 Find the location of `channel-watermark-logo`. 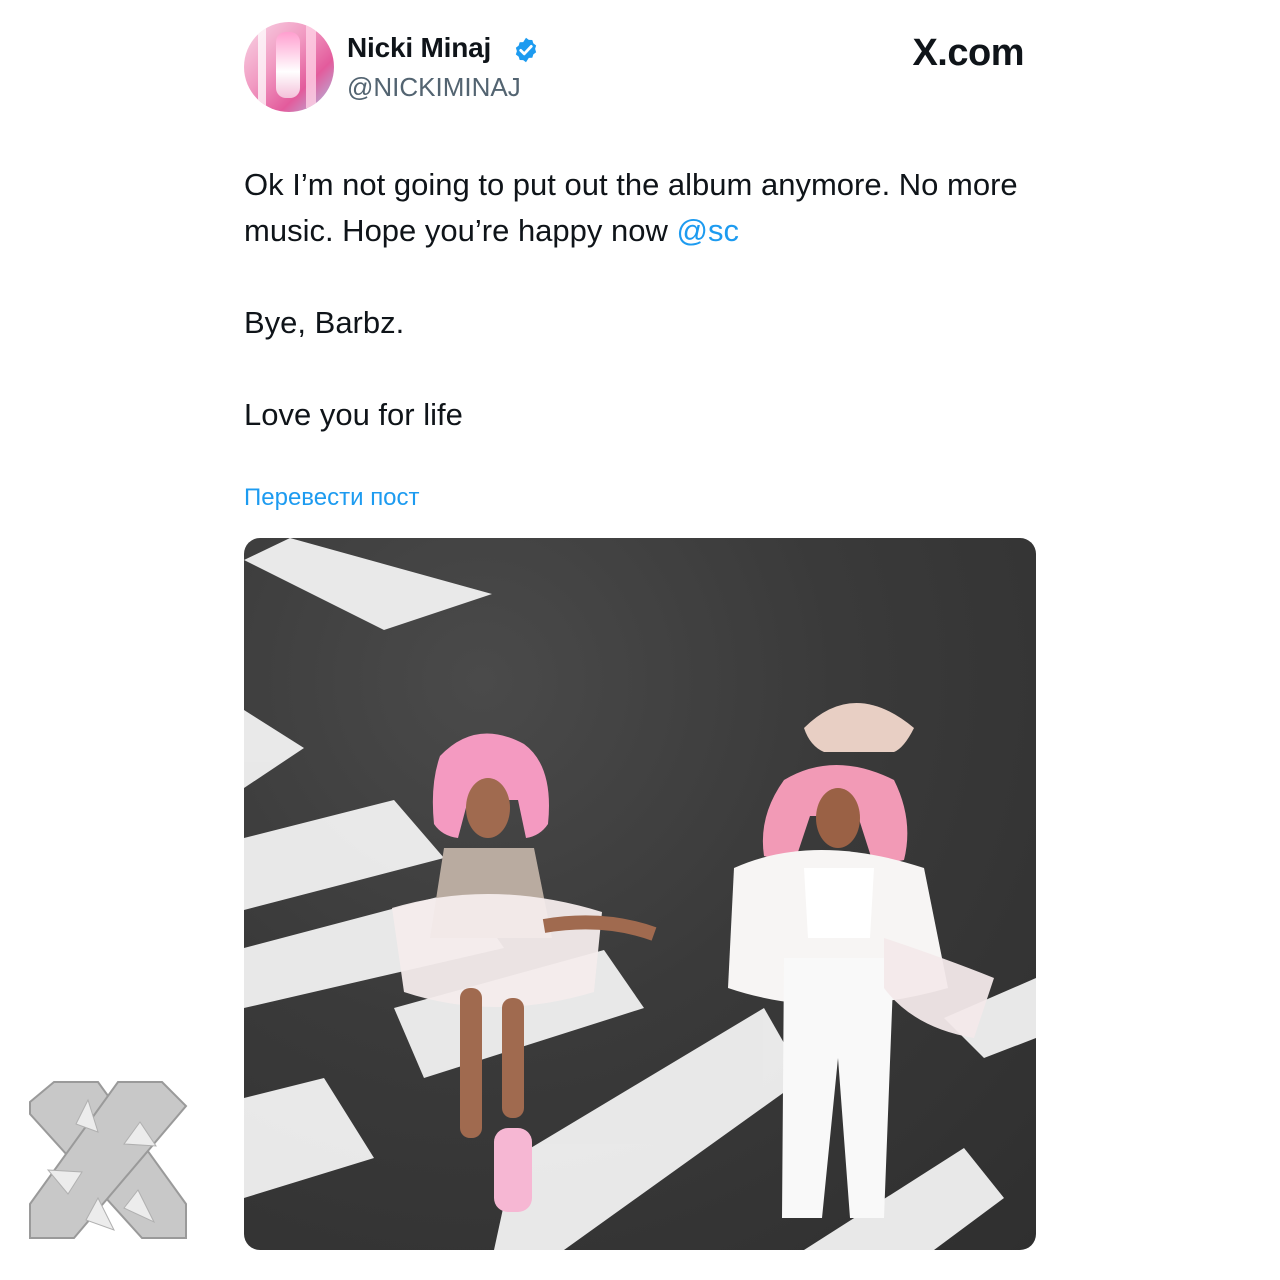

channel-watermark-logo is located at coordinates (108, 1160).